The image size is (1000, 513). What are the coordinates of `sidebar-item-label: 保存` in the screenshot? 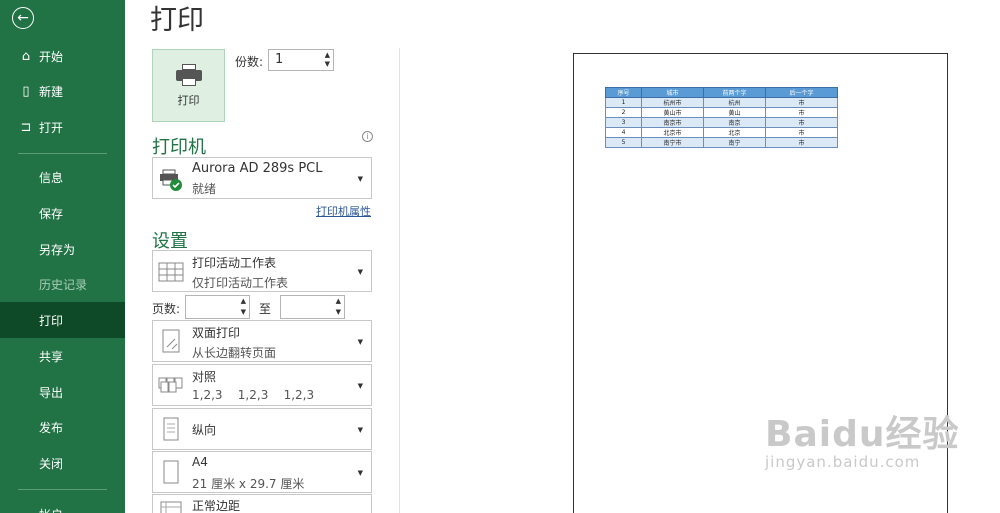 It's located at (51, 213).